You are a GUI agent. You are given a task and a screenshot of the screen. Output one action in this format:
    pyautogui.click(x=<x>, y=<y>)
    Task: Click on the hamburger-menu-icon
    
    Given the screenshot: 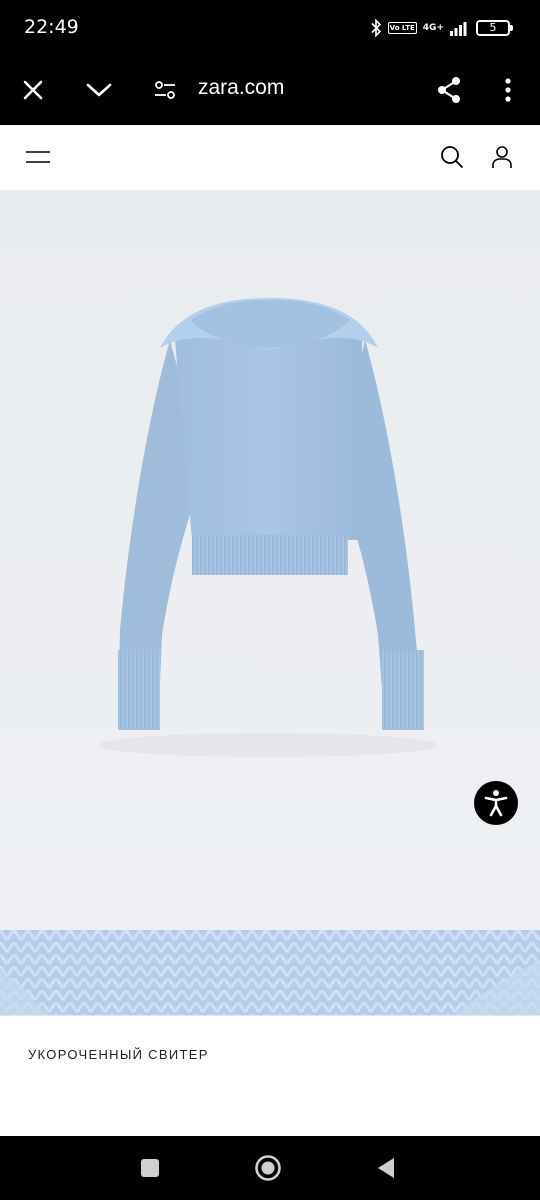 What is the action you would take?
    pyautogui.click(x=38, y=157)
    